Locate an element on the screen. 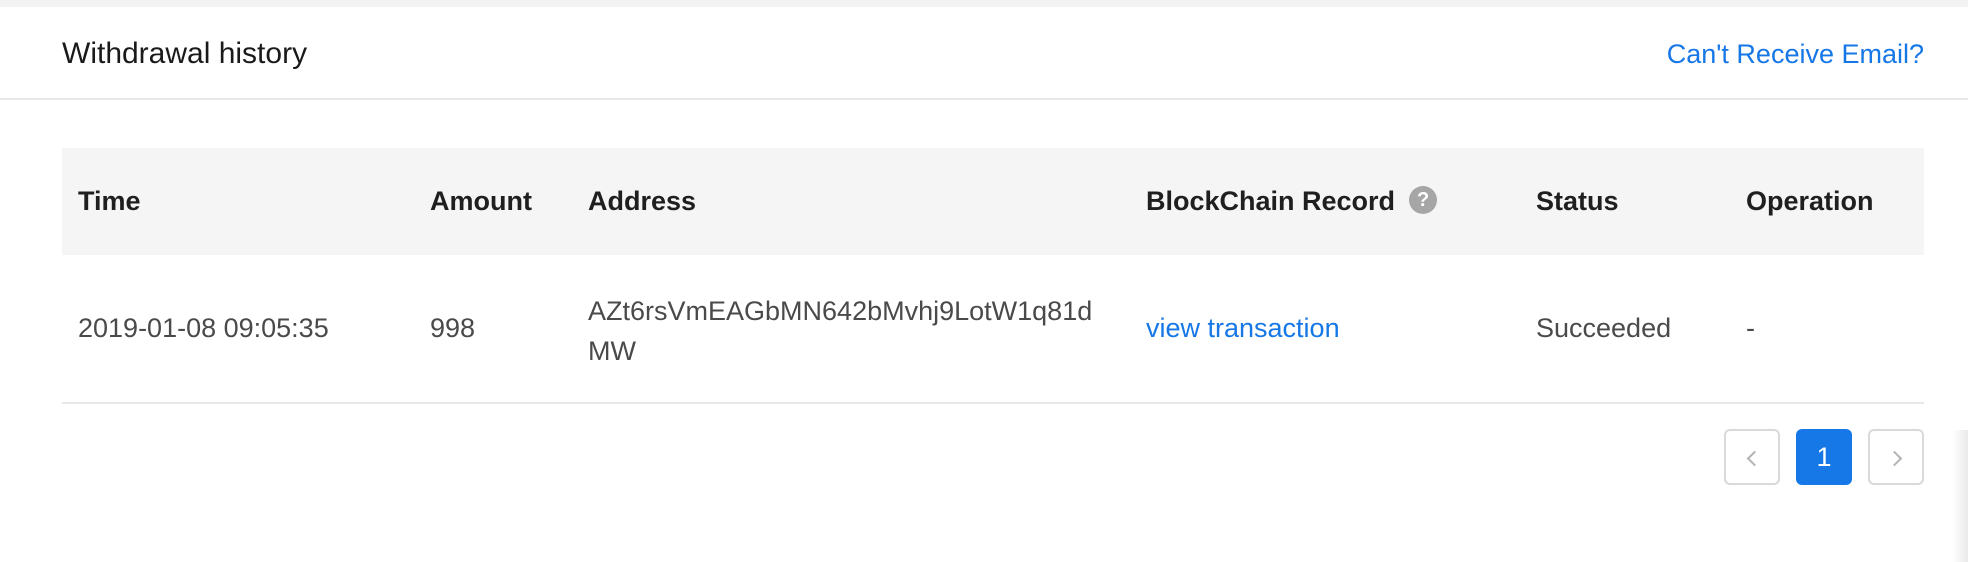 This screenshot has height=562, width=1968. column-header-blockchain-record-label: BlockChain Record is located at coordinates (1271, 201).